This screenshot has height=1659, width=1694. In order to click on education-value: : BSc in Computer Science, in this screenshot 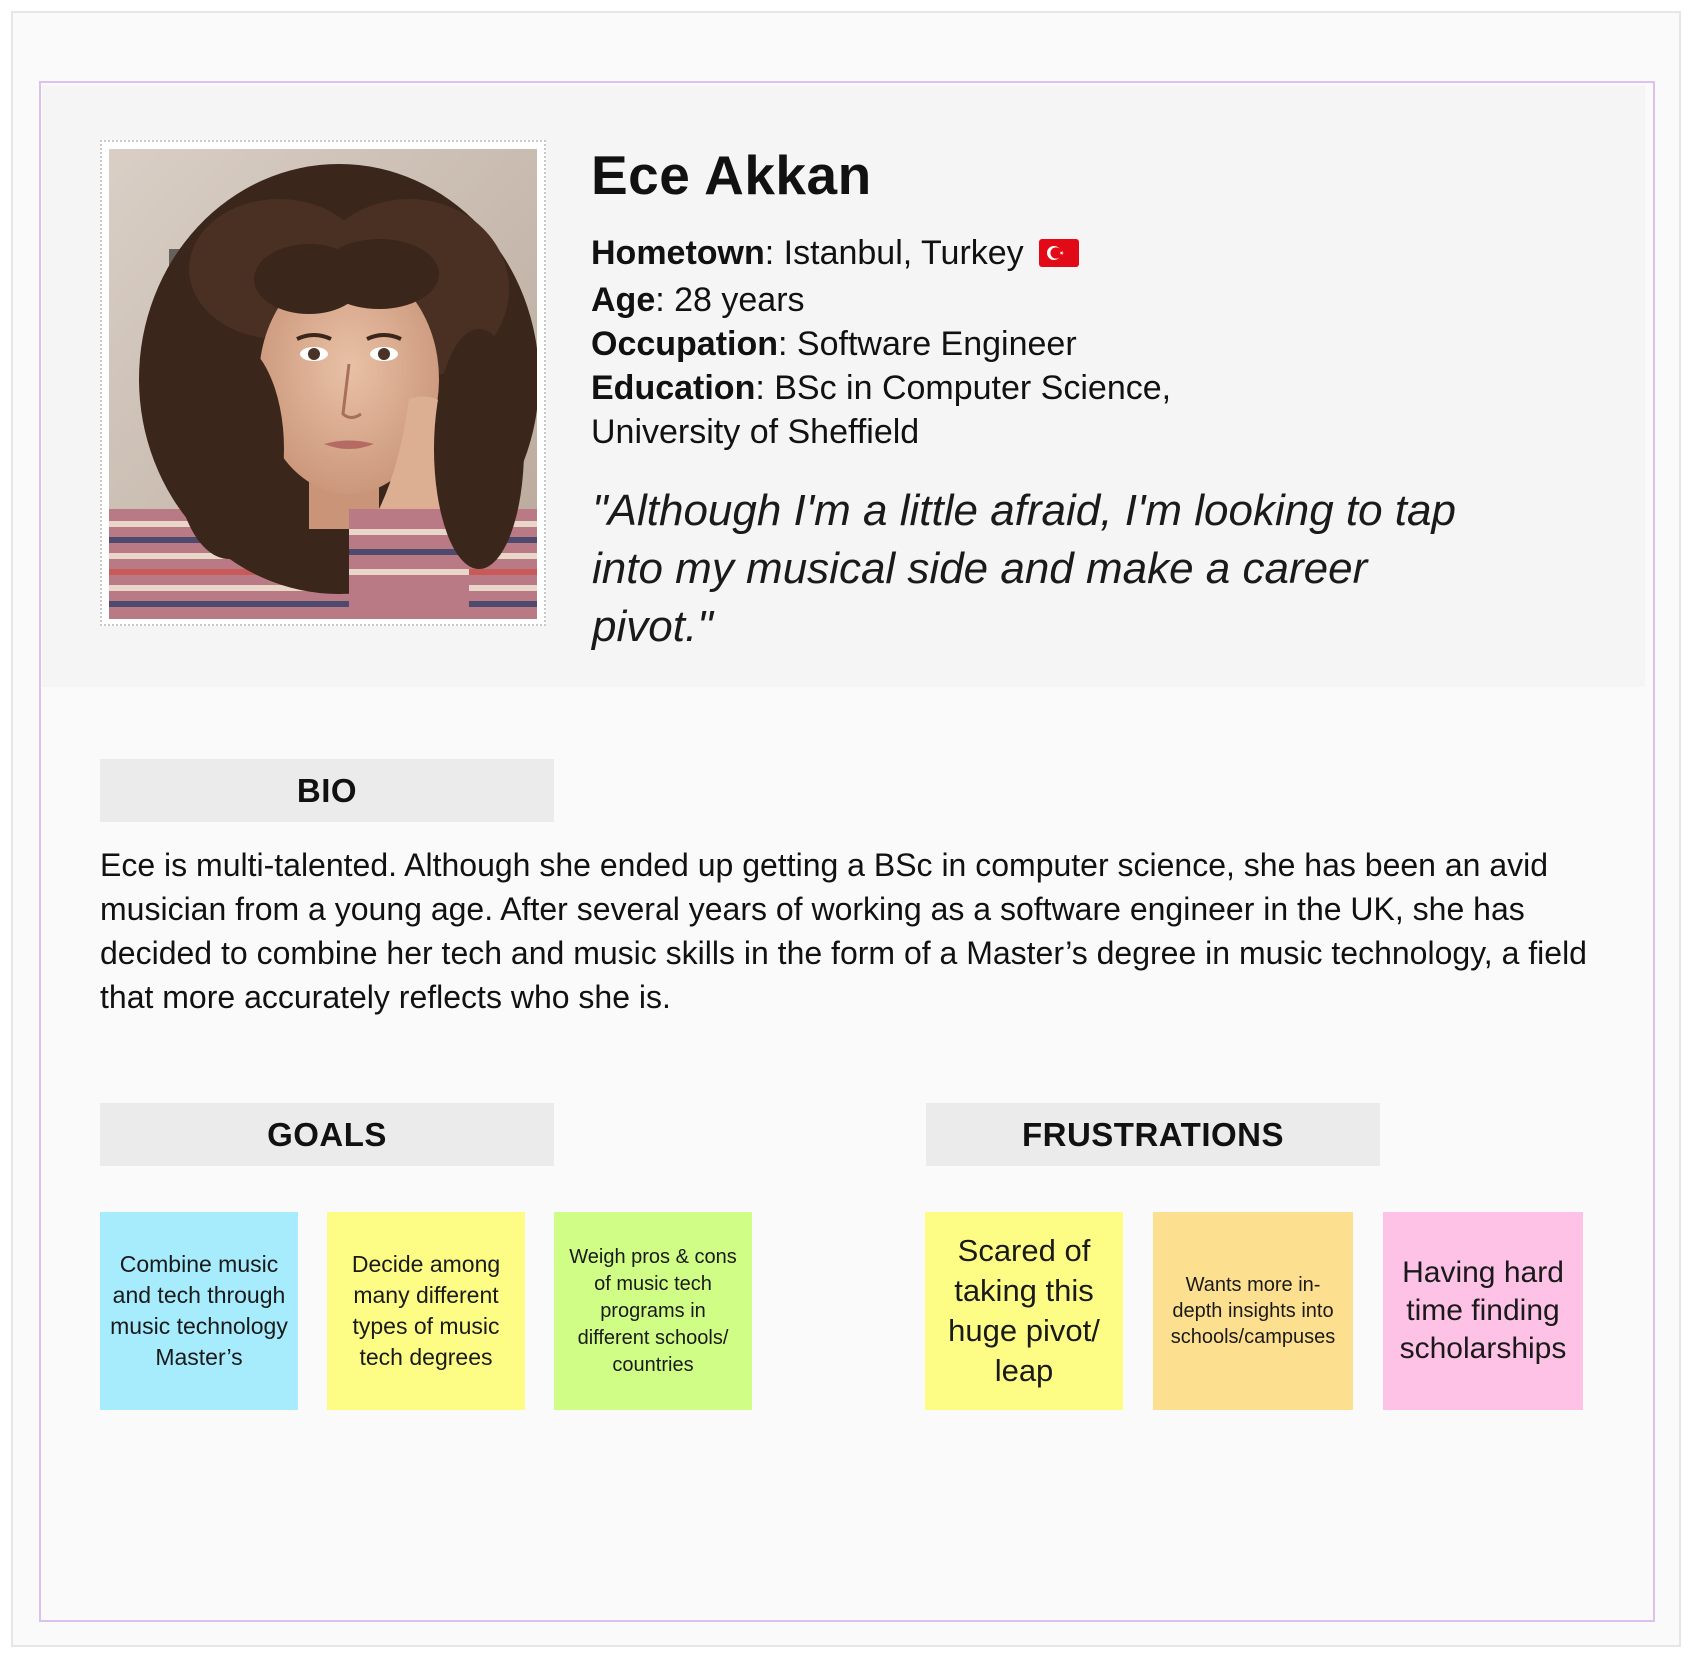, I will do `click(963, 388)`.